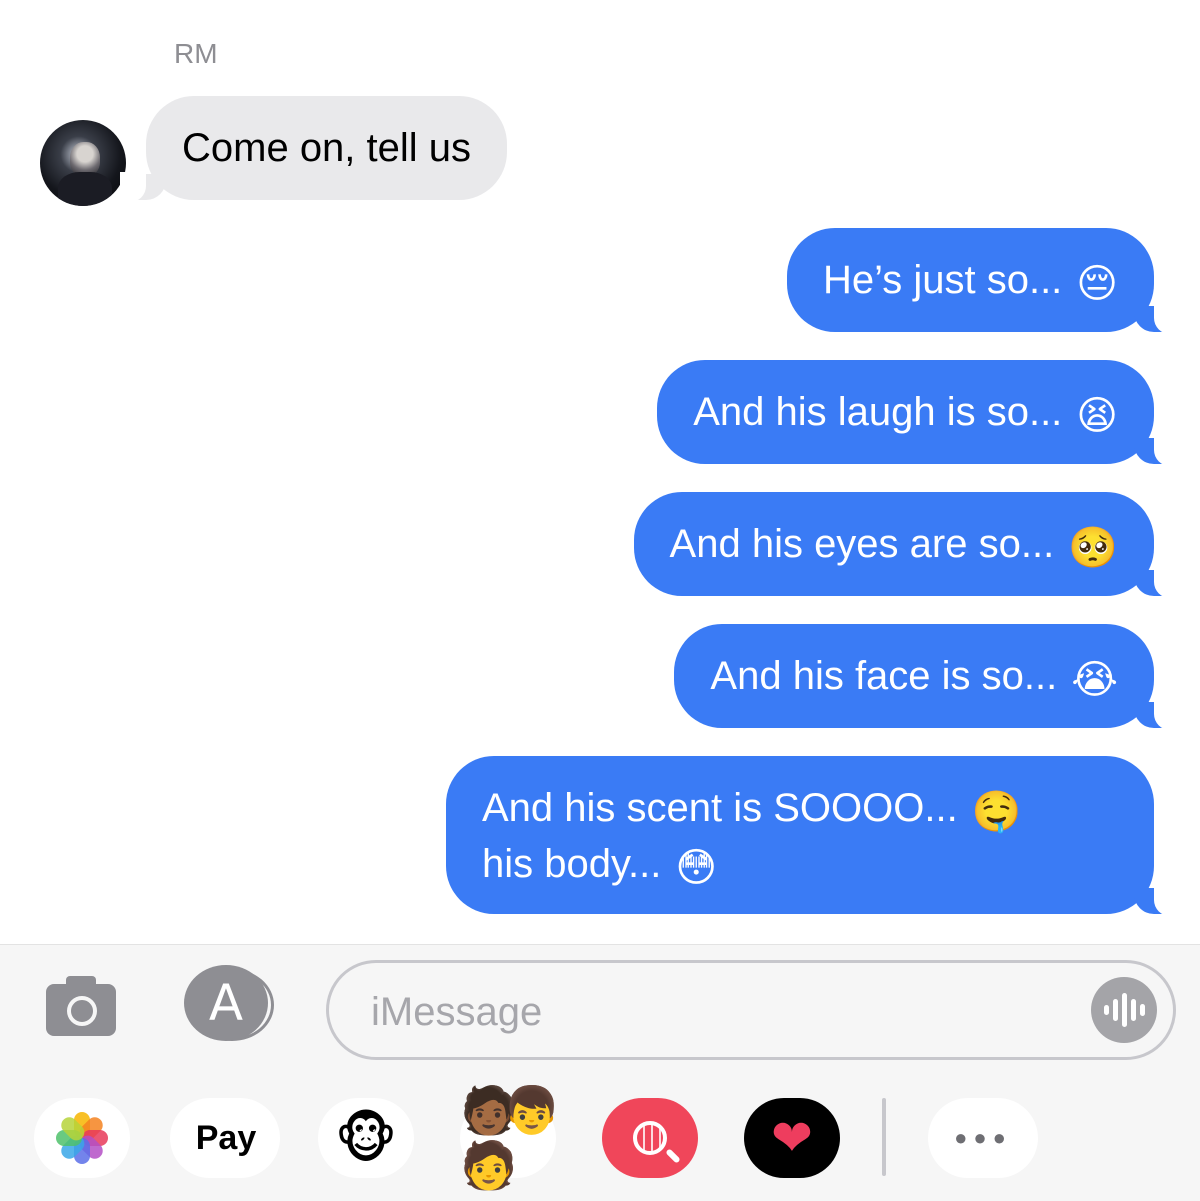 The height and width of the screenshot is (1201, 1200). Describe the element at coordinates (229, 1005) in the screenshot. I see `app-store-icon: A` at that location.